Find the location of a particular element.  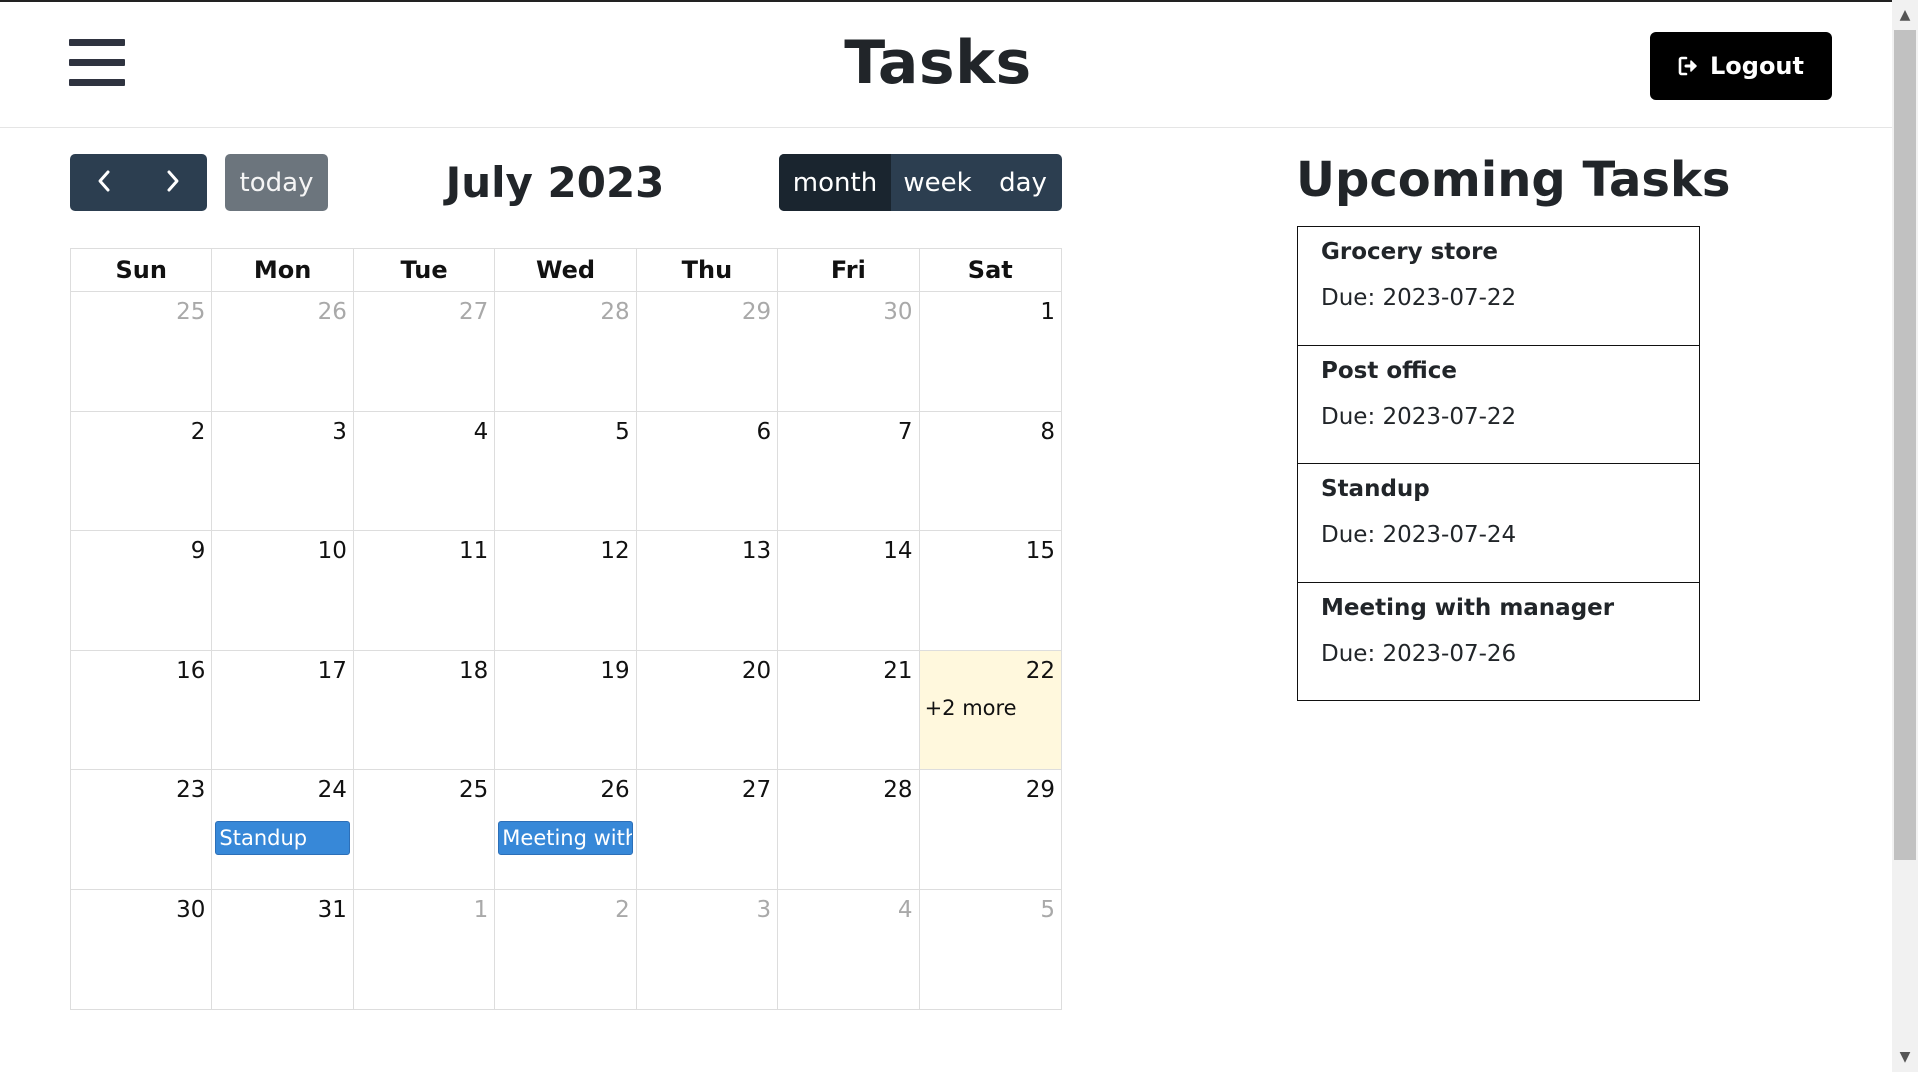

prev-month-button is located at coordinates (104, 182).